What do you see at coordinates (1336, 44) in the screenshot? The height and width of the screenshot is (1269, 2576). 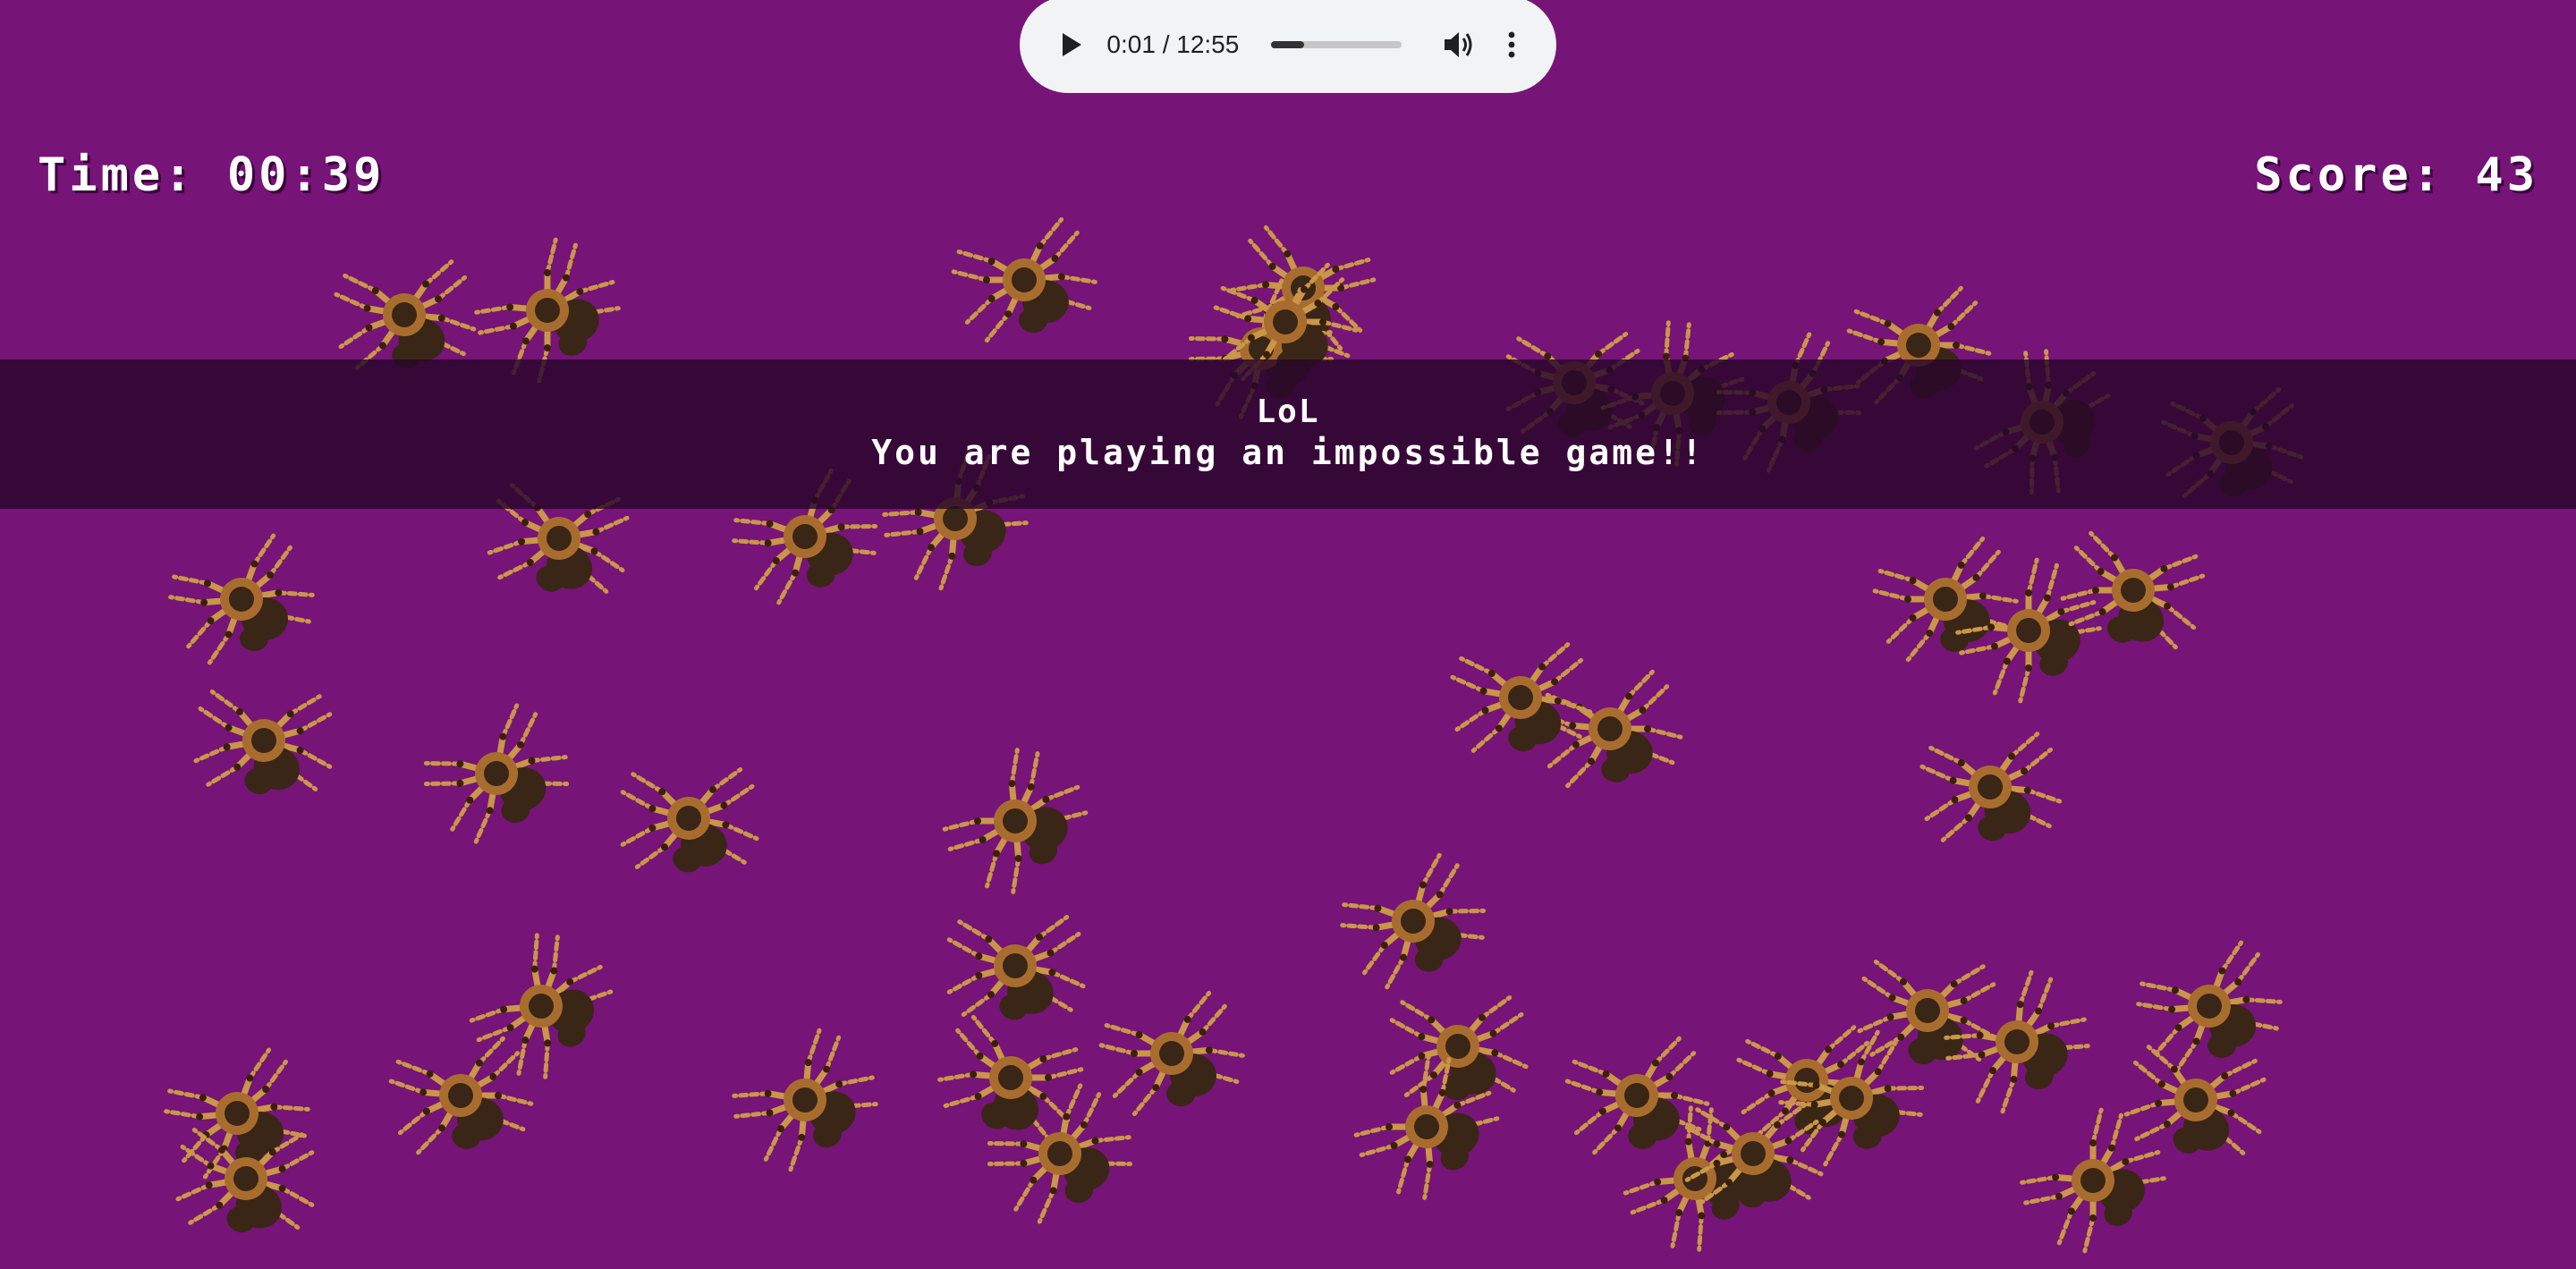 I see `audio-progress-slider` at bounding box center [1336, 44].